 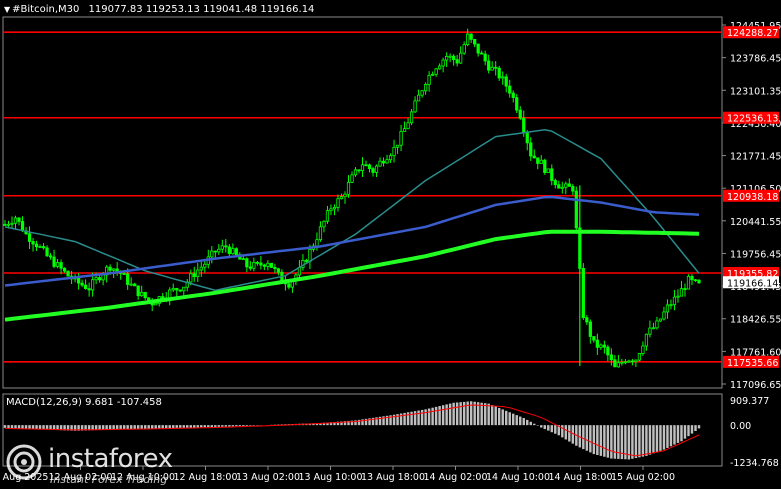 What do you see at coordinates (755, 222) in the screenshot?
I see `price-tick-label: 120441.55` at bounding box center [755, 222].